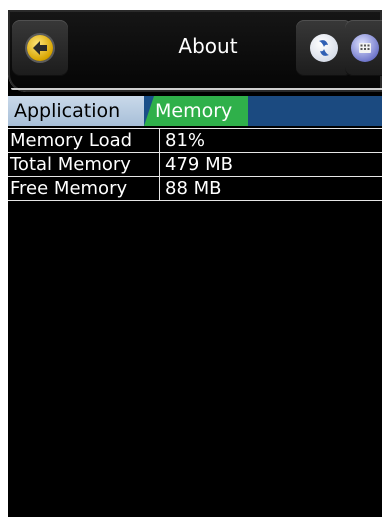 The height and width of the screenshot is (517, 382). I want to click on back-arrow-icon, so click(40, 48).